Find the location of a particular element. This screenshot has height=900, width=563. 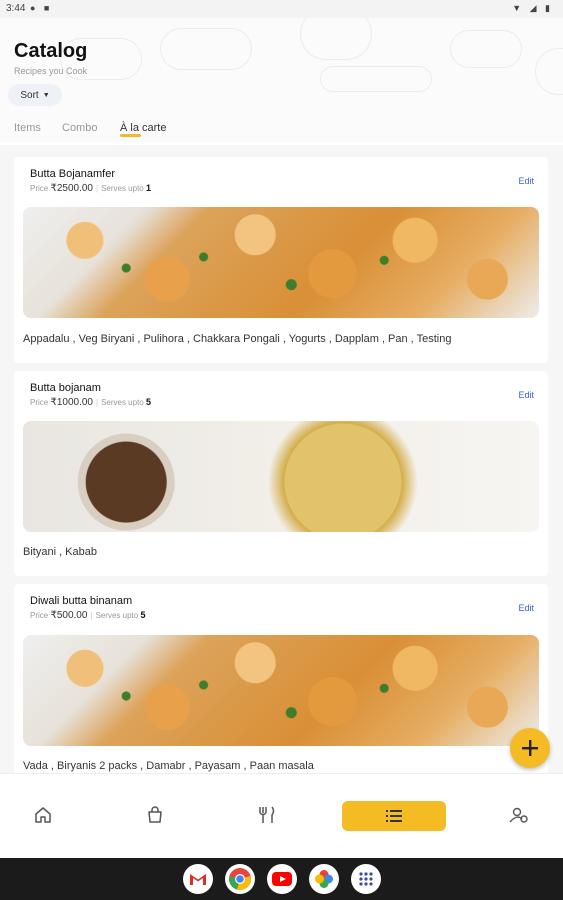

nav-menu is located at coordinates (267, 815).